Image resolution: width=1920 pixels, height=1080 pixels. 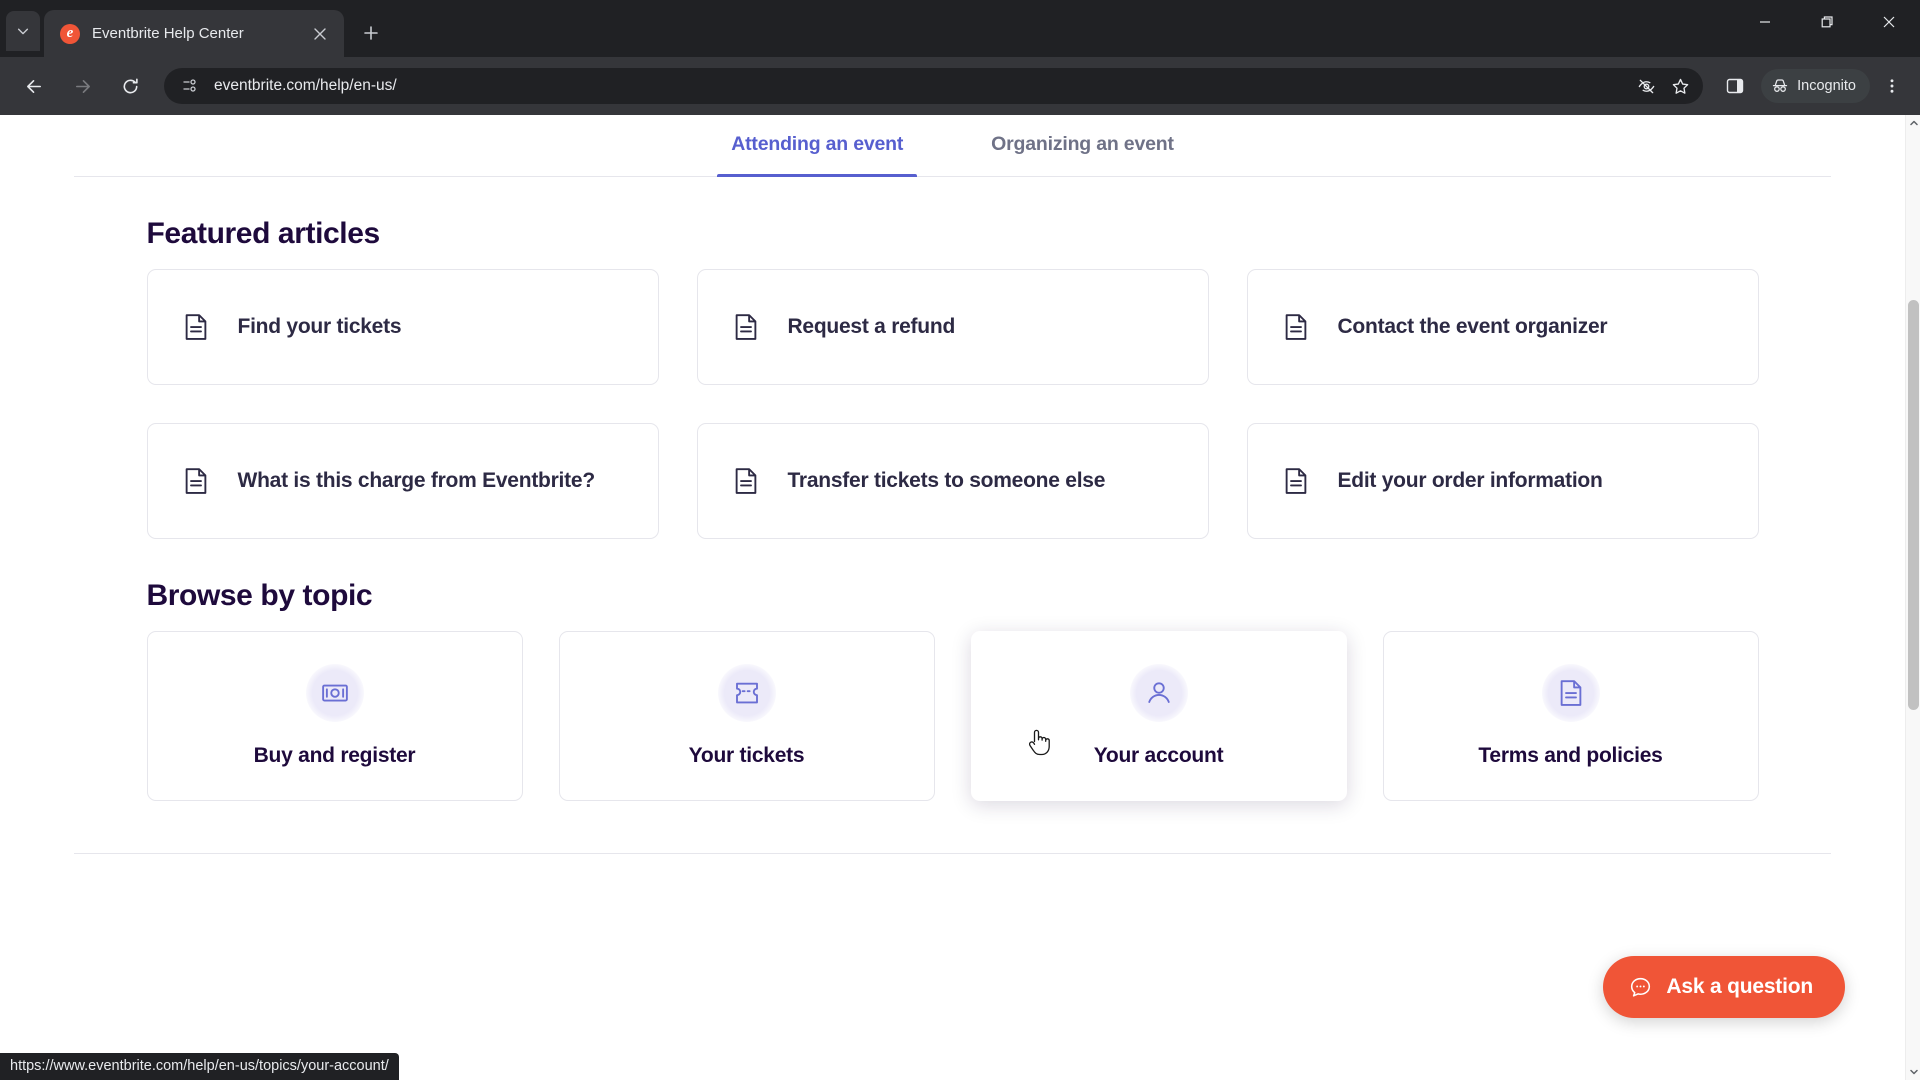 What do you see at coordinates (168, 33) in the screenshot?
I see `tab-title: Eventbrite Help Center` at bounding box center [168, 33].